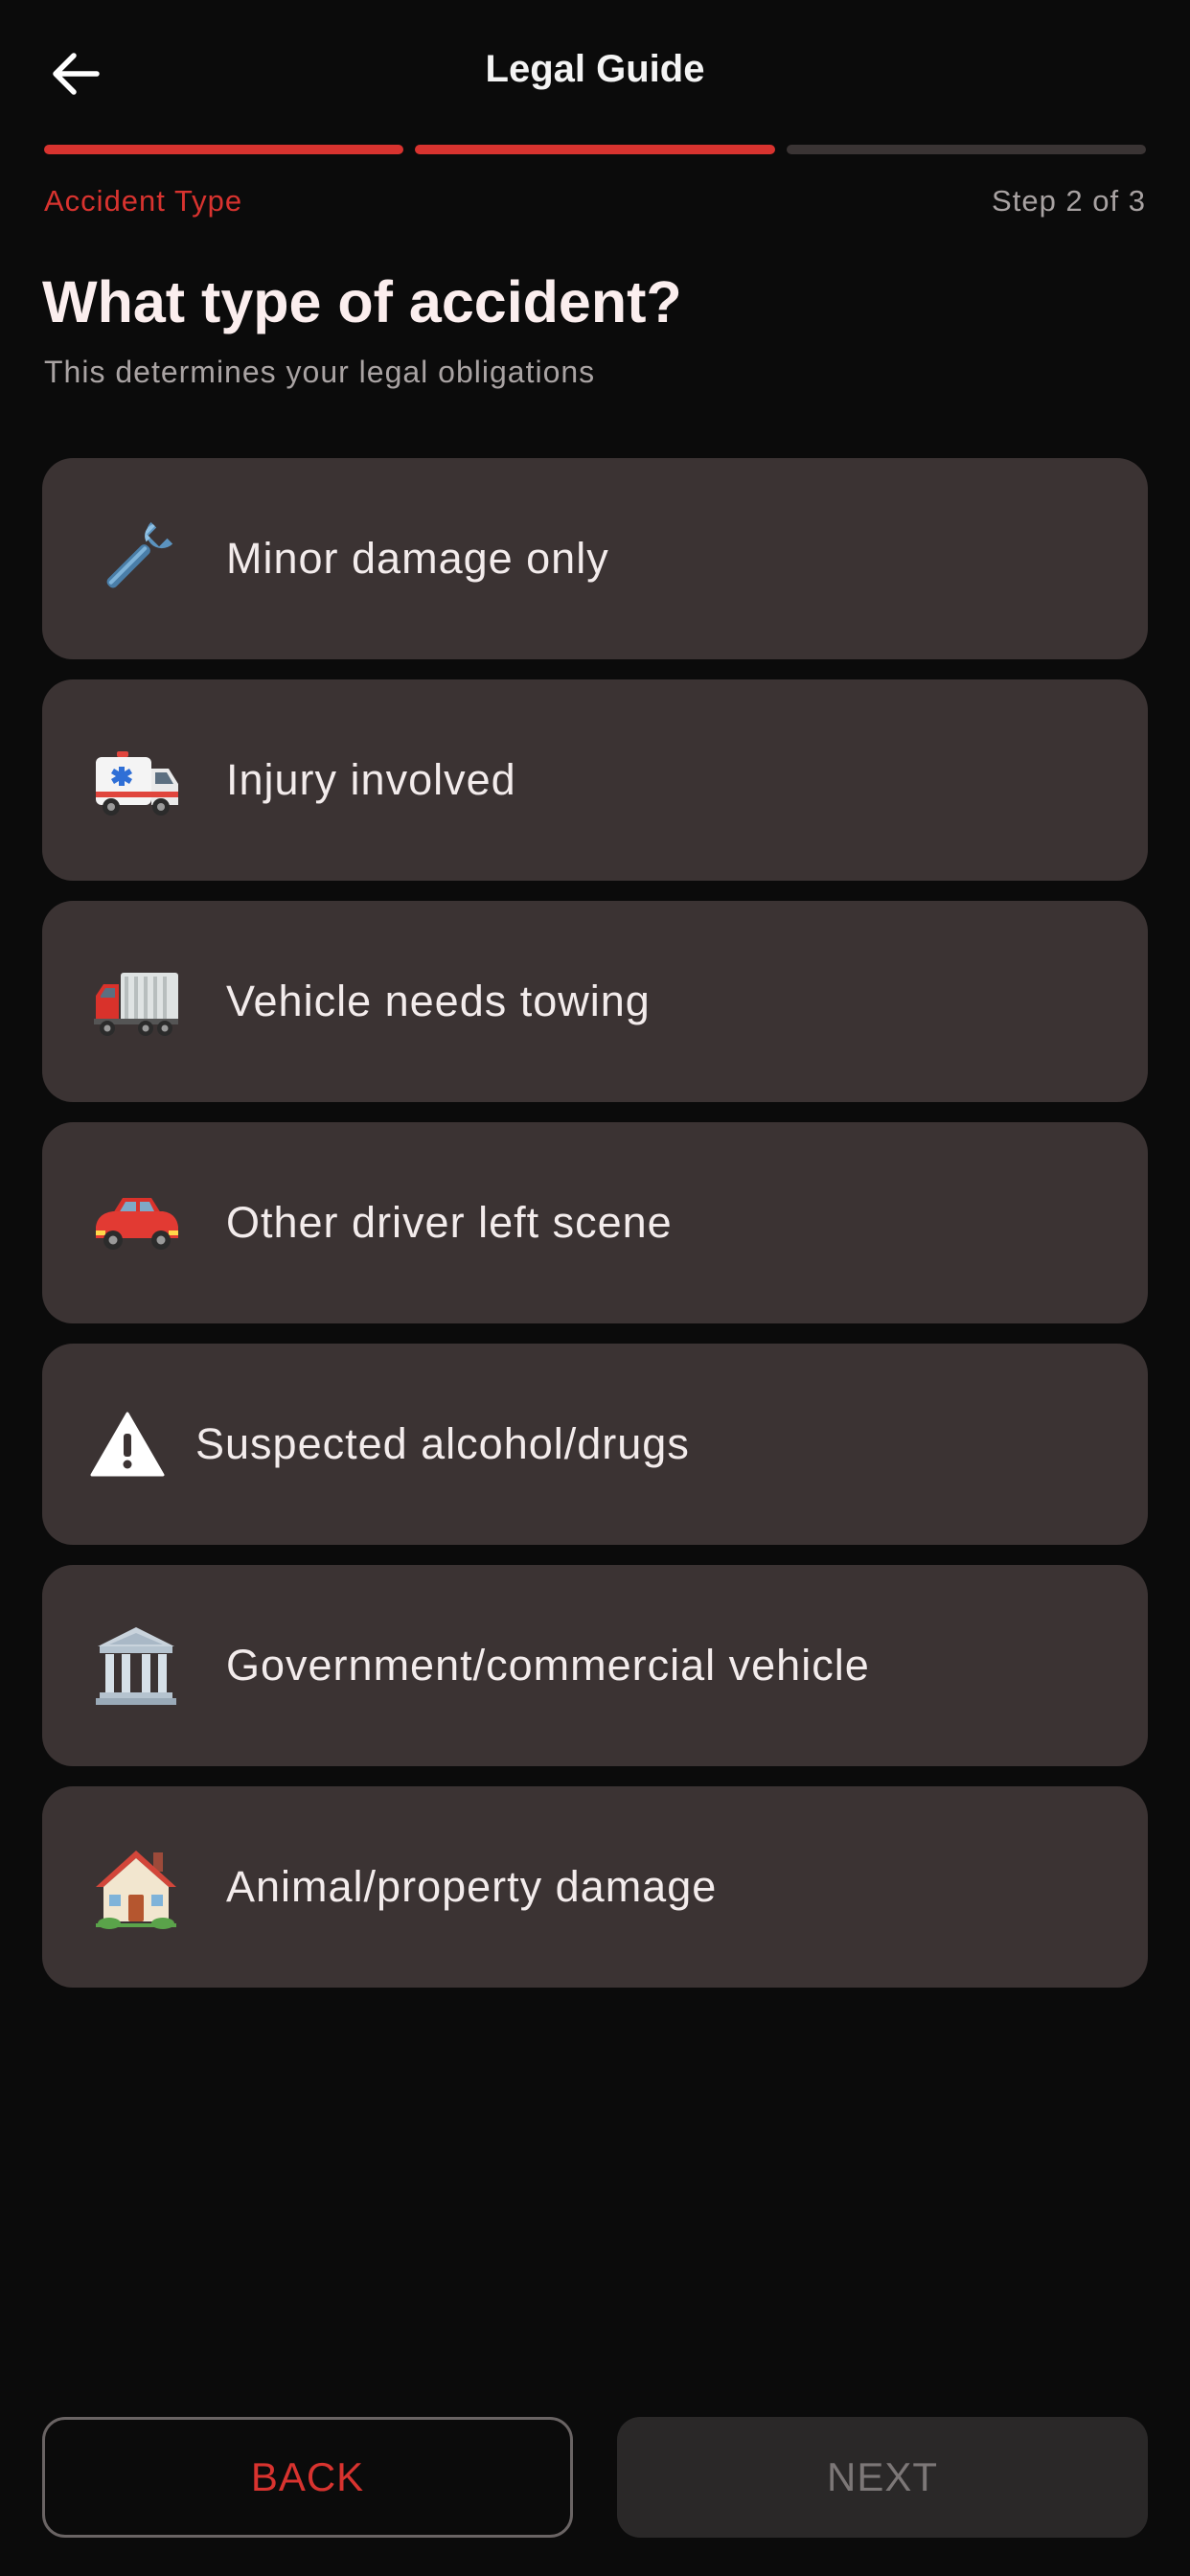 The width and height of the screenshot is (1190, 2576). What do you see at coordinates (443, 1443) in the screenshot?
I see `option-label: Suspected alcohol/drugs` at bounding box center [443, 1443].